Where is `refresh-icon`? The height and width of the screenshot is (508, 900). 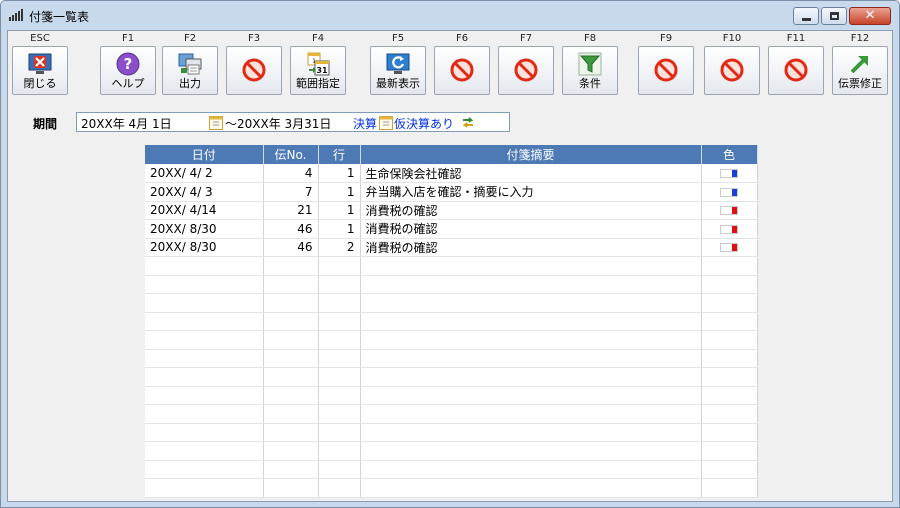
refresh-icon is located at coordinates (398, 63).